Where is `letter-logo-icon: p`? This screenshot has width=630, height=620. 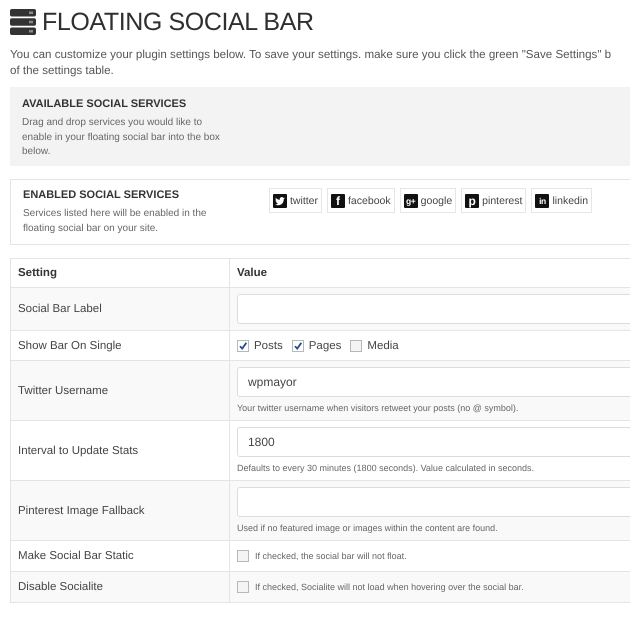 letter-logo-icon: p is located at coordinates (472, 201).